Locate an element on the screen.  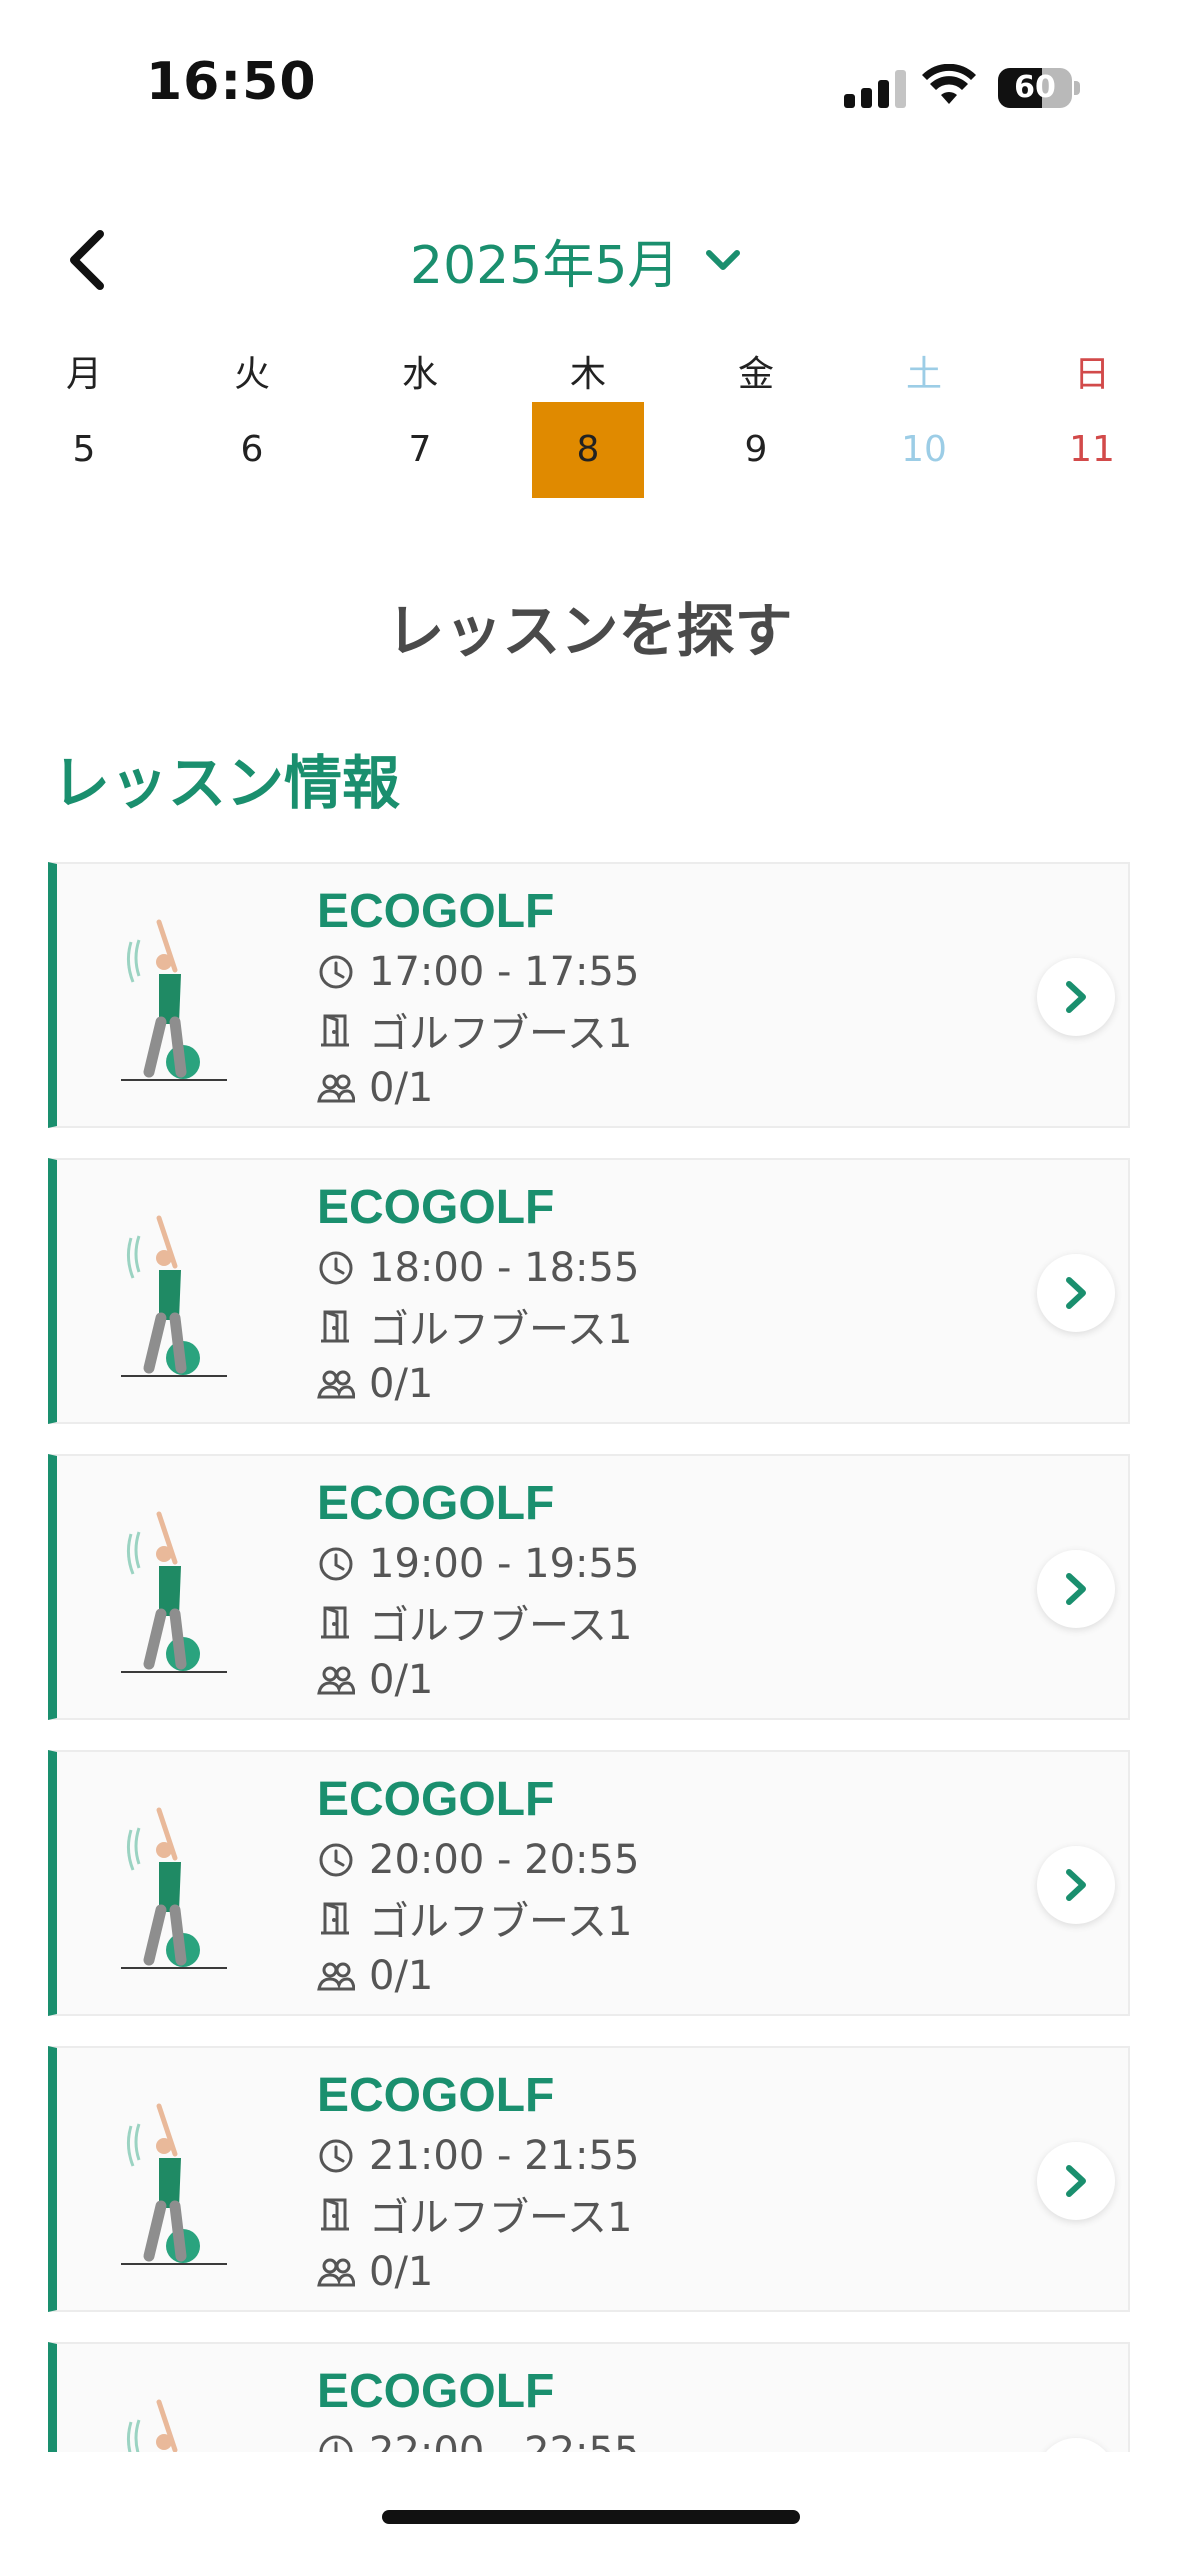
day-name: 木 is located at coordinates (587, 374).